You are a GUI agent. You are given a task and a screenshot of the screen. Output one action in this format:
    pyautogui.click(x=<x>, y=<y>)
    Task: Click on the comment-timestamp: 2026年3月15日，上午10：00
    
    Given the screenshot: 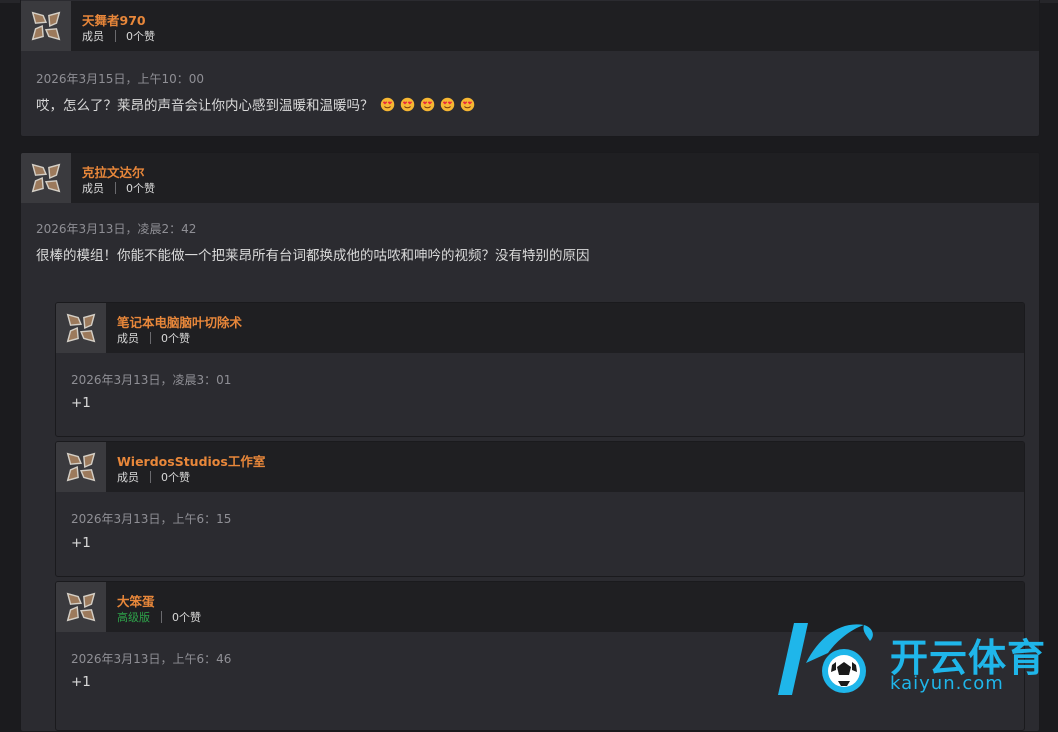 What is the action you would take?
    pyautogui.click(x=120, y=79)
    